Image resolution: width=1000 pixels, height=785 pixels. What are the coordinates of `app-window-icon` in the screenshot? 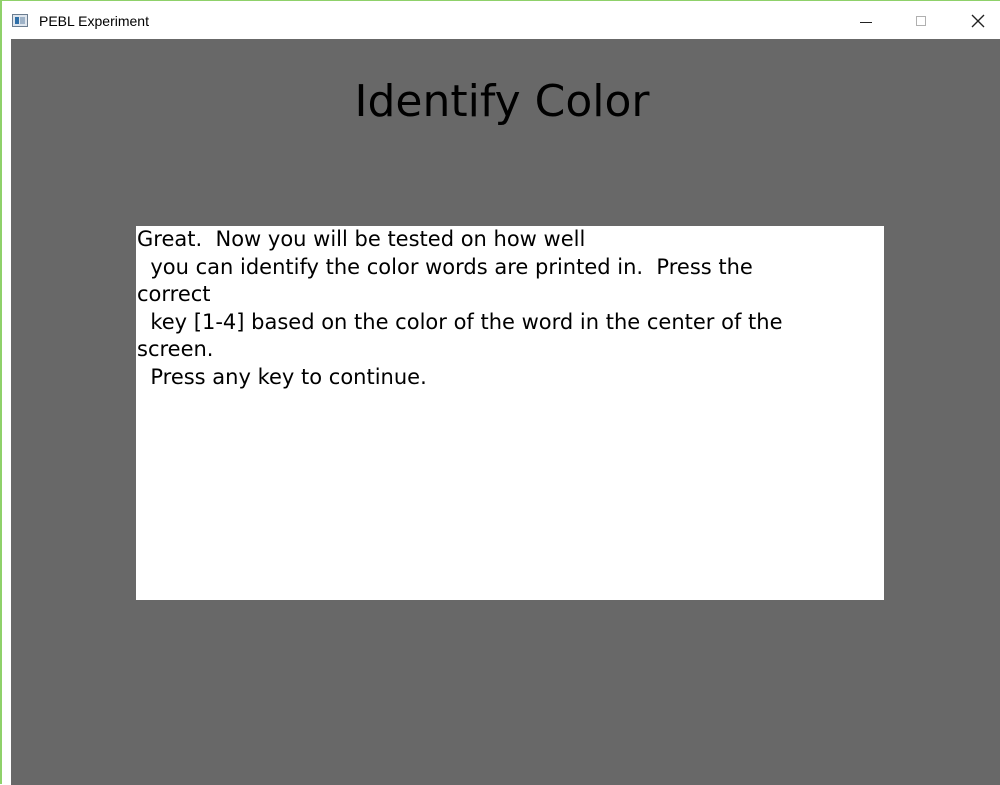 It's located at (20, 20).